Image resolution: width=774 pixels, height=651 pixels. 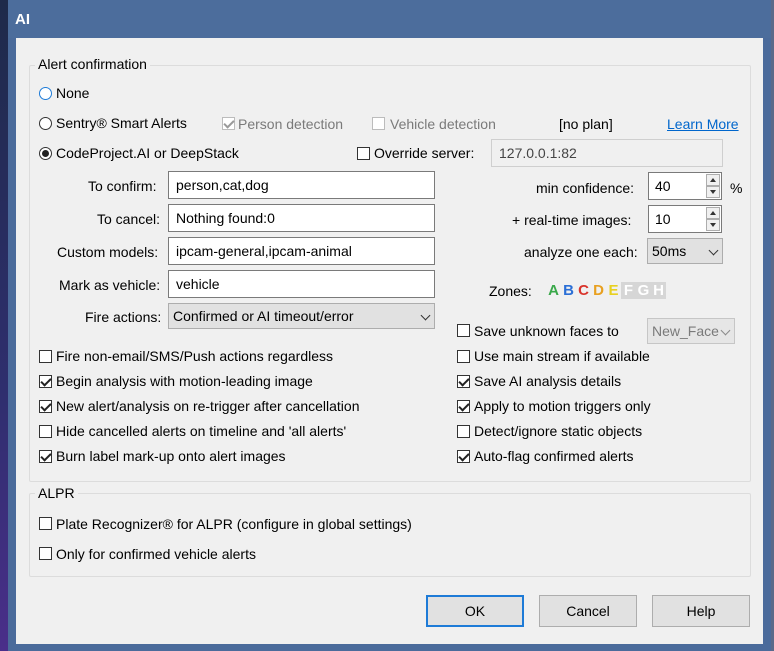 I want to click on faces-folder-value: New_Face, so click(x=685, y=331).